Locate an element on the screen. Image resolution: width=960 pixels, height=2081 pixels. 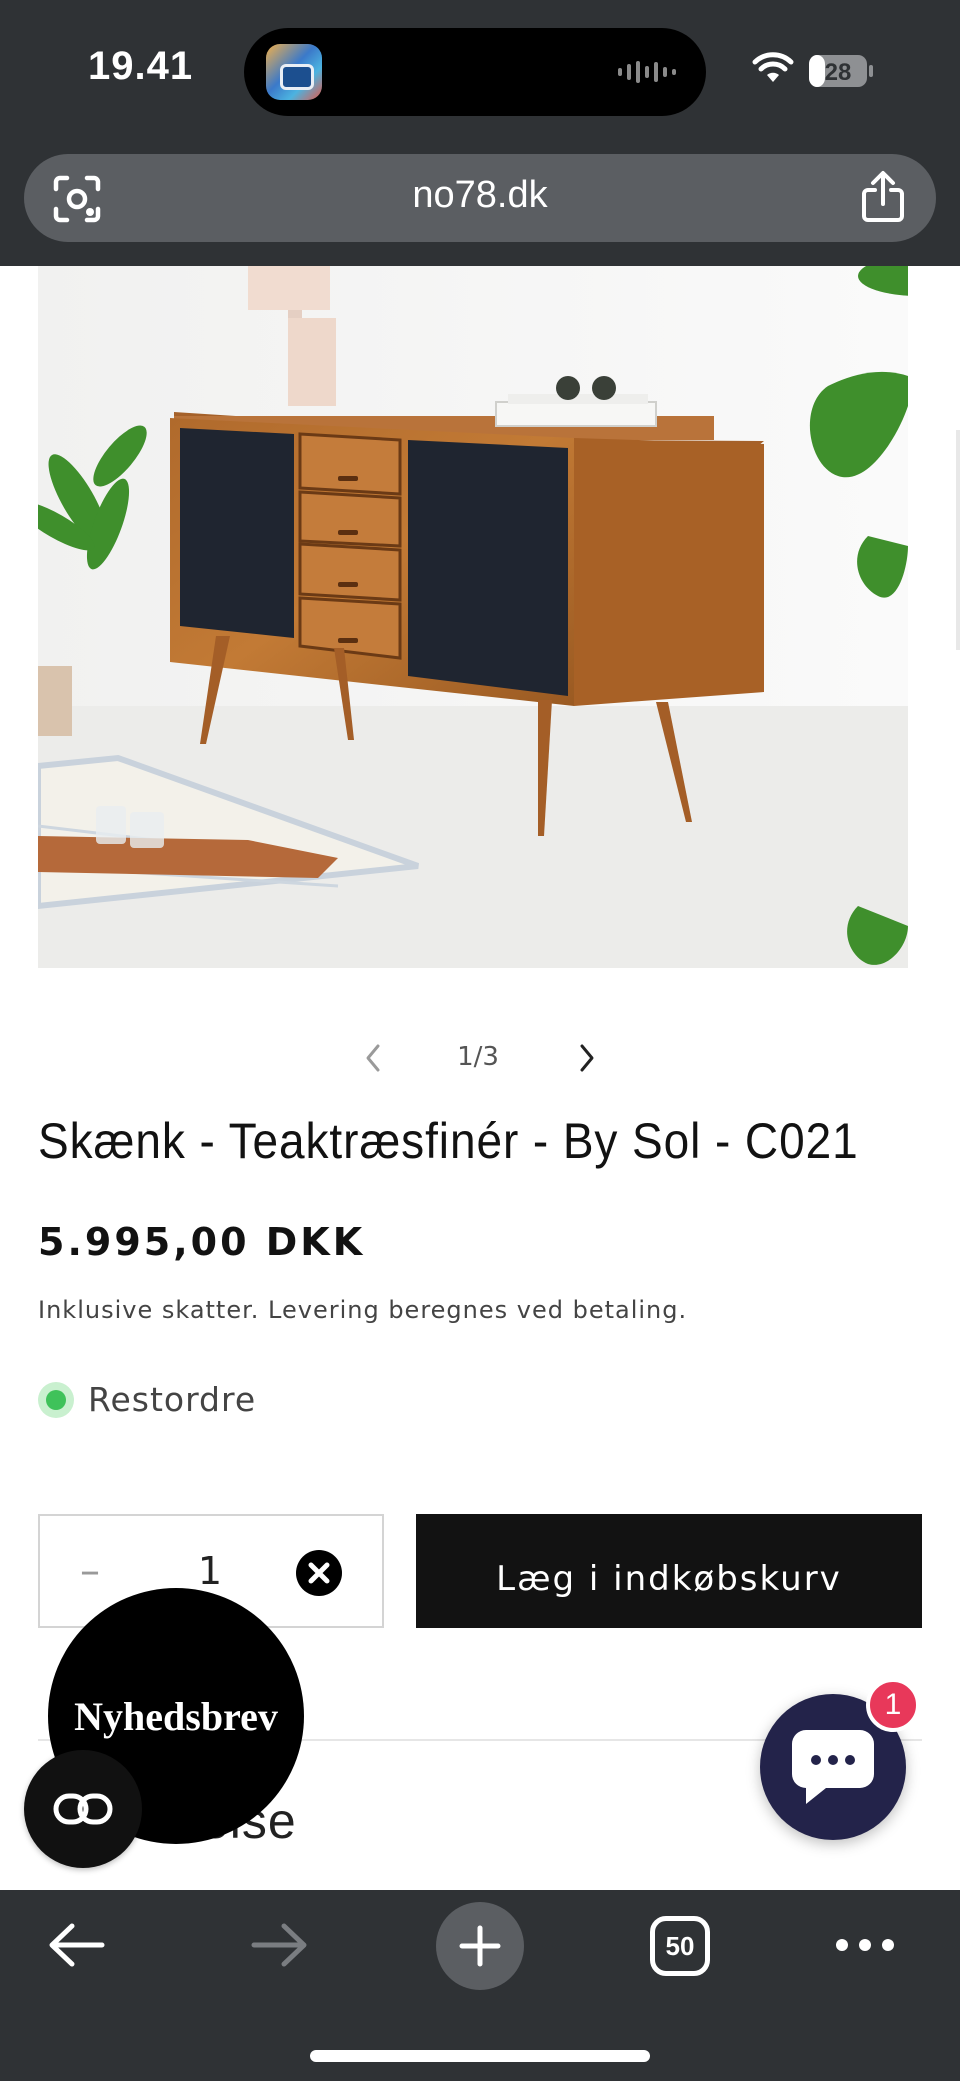
image-counter: 1/3 is located at coordinates (478, 1057).